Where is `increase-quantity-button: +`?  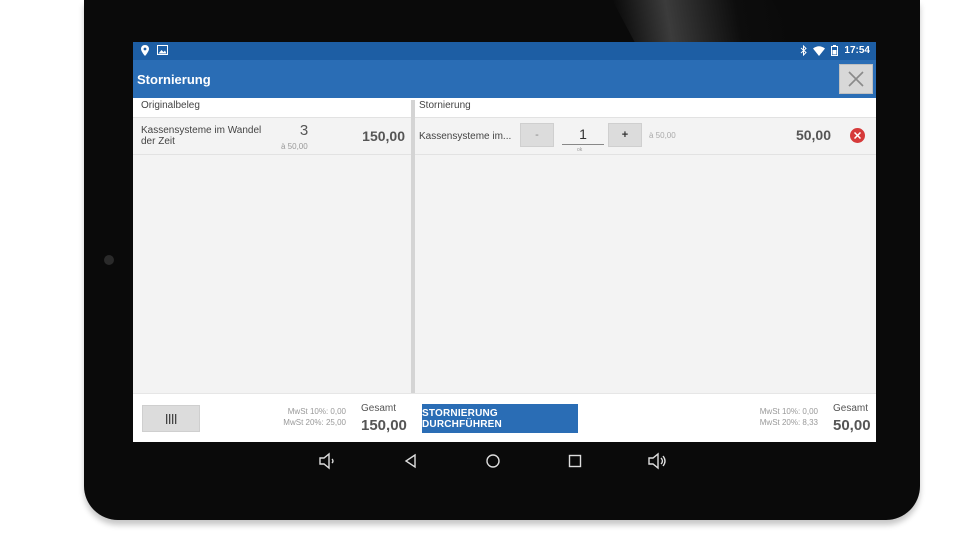
increase-quantity-button: + is located at coordinates (625, 135).